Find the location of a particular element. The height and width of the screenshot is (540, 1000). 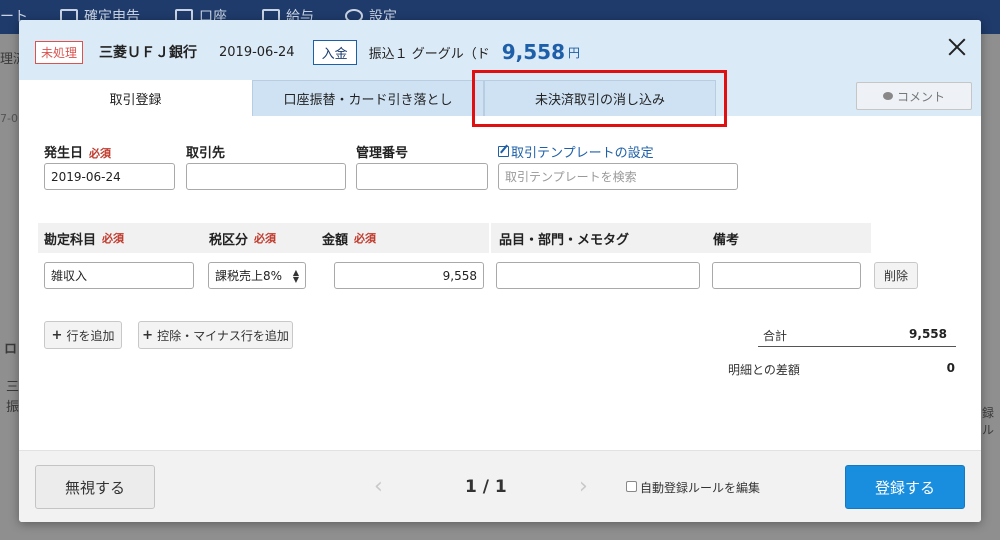

delete-row-button: 削除 is located at coordinates (896, 275).